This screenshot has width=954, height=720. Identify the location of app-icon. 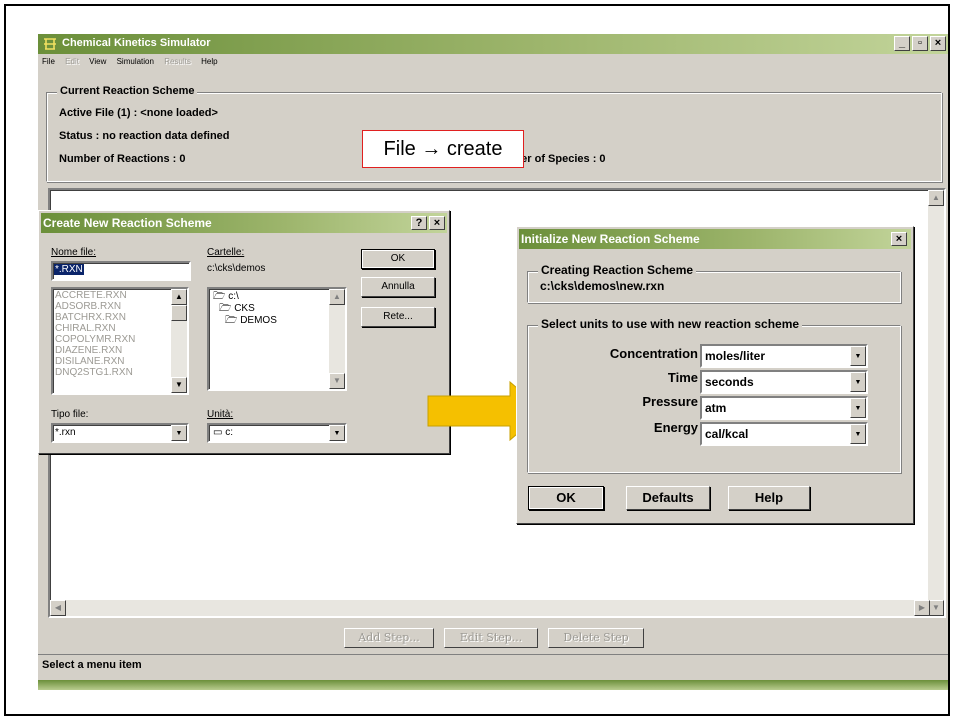
(50, 44).